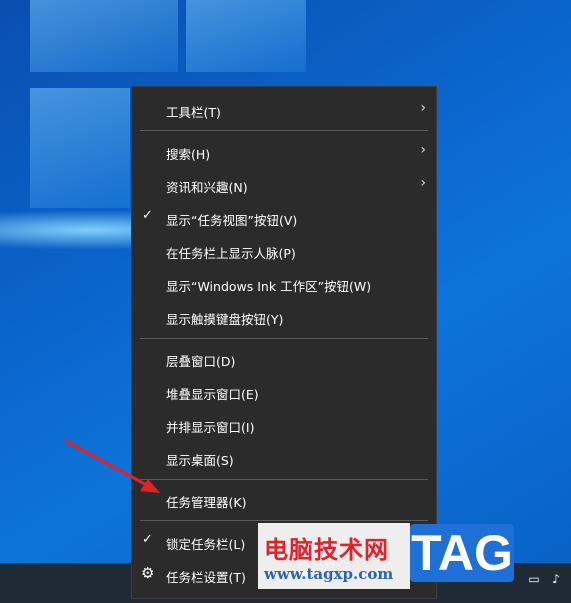 This screenshot has height=603, width=571. What do you see at coordinates (284, 110) in the screenshot?
I see `menu-item-toolbars: 工具栏(T) ›` at bounding box center [284, 110].